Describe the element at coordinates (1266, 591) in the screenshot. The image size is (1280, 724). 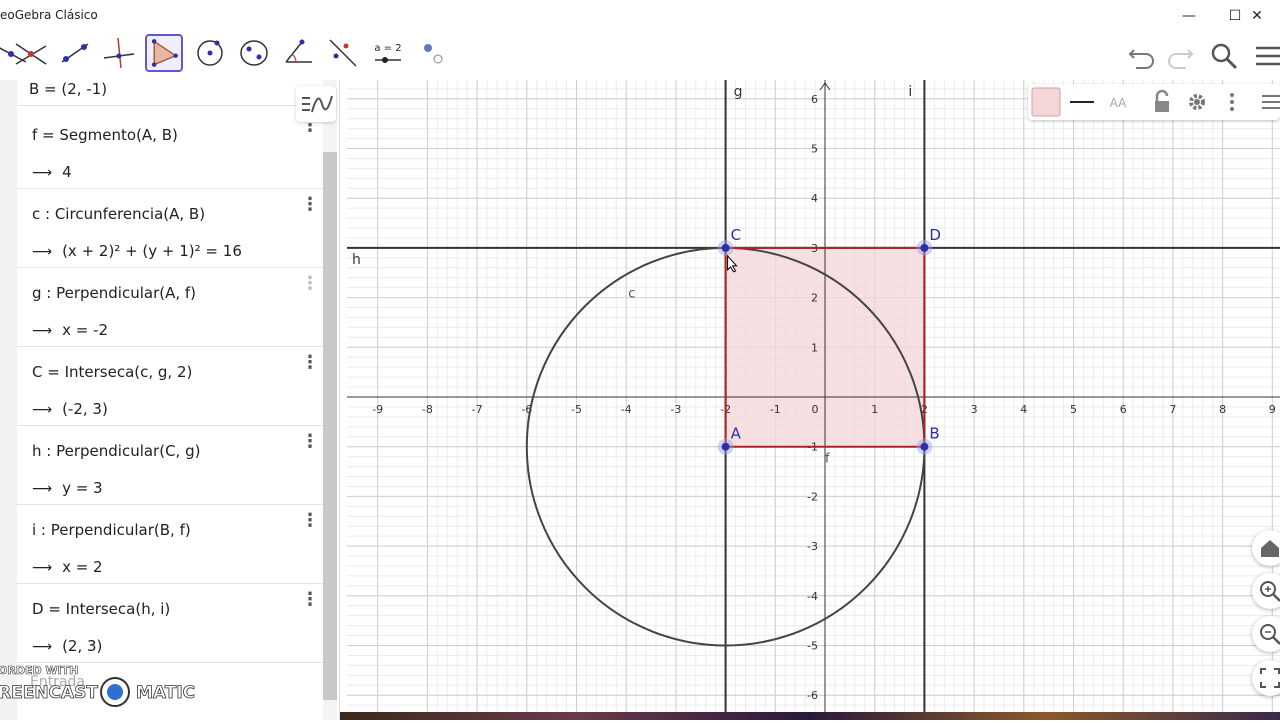
I see `zoom-in-icon` at that location.